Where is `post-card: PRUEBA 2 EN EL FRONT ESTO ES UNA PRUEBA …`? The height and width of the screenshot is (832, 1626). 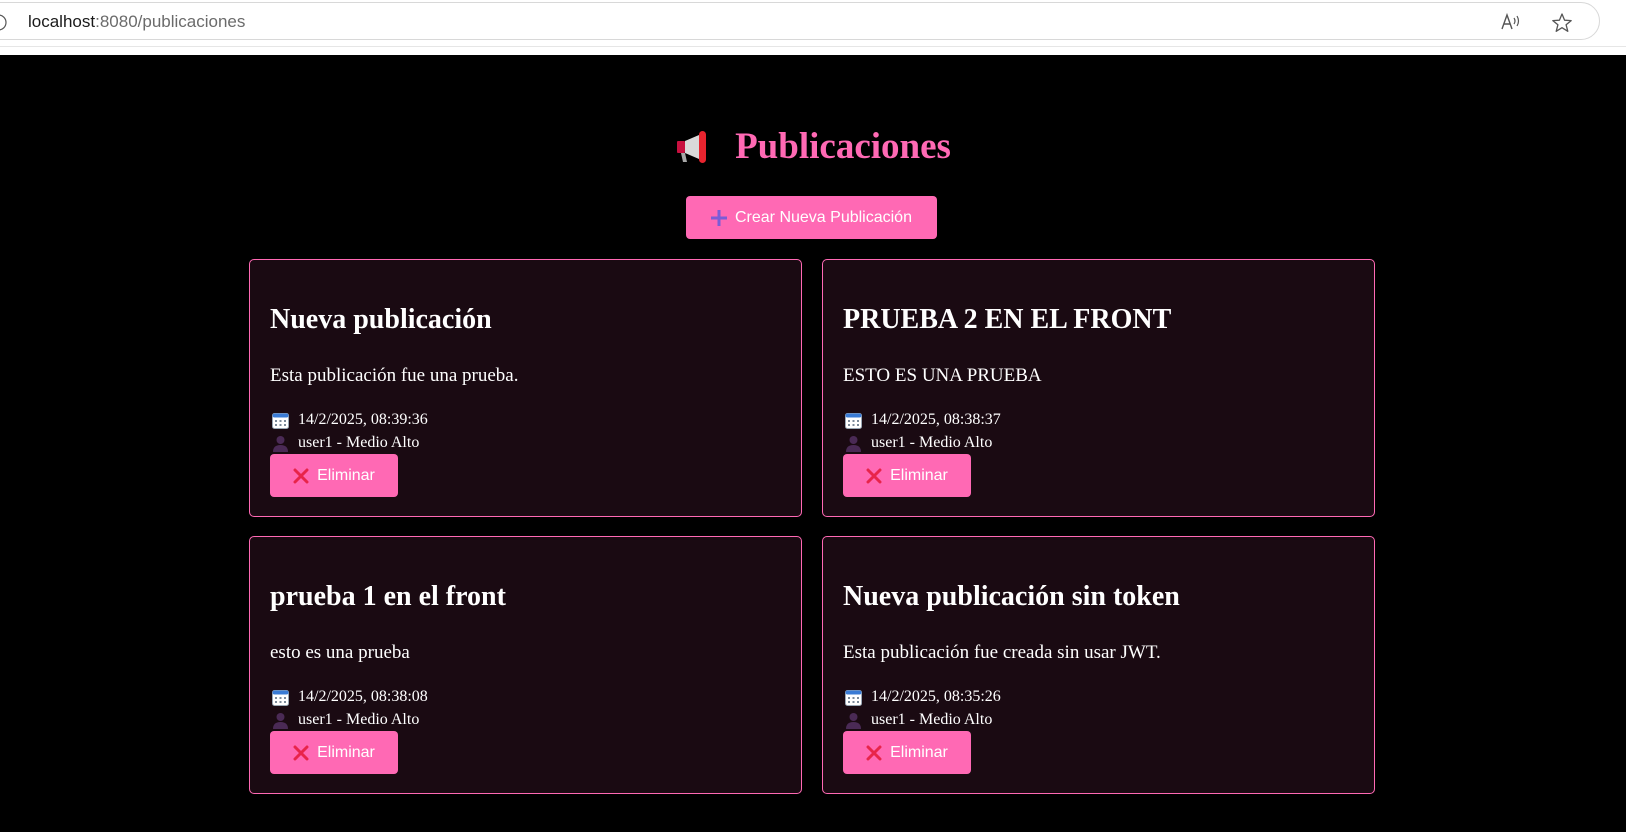 post-card: PRUEBA 2 EN EL FRONT ESTO ES UNA PRUEBA … is located at coordinates (1098, 388).